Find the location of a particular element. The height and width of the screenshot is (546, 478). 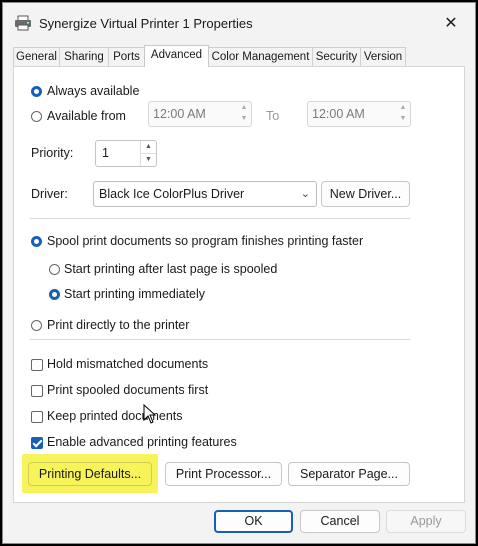

tab-advanced: Advanced is located at coordinates (176, 56).